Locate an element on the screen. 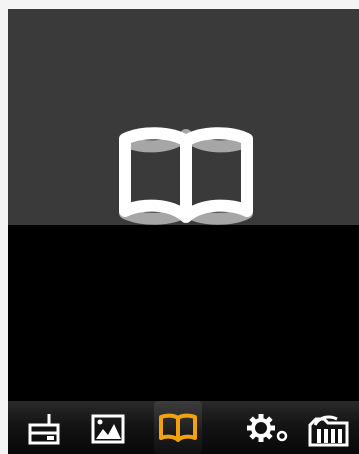 This screenshot has width=359, height=454. menu-item-radio is located at coordinates (45, 429).